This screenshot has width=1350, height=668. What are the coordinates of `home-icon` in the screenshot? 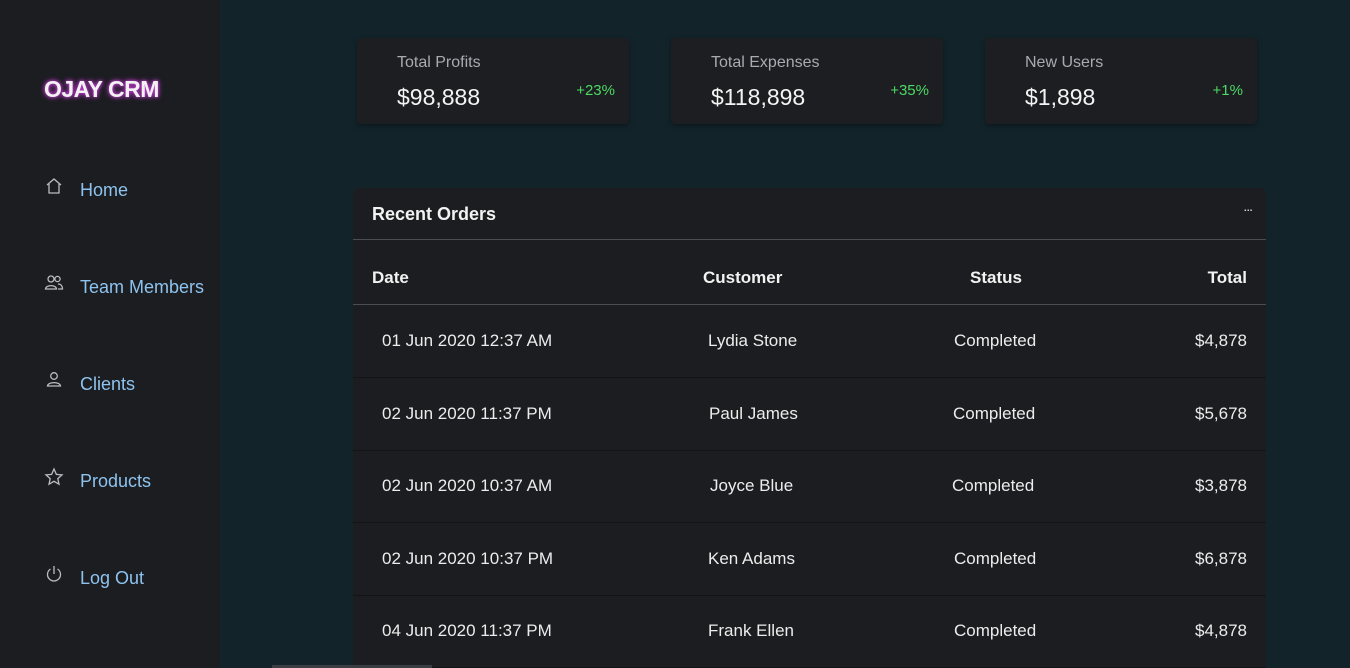 It's located at (55, 187).